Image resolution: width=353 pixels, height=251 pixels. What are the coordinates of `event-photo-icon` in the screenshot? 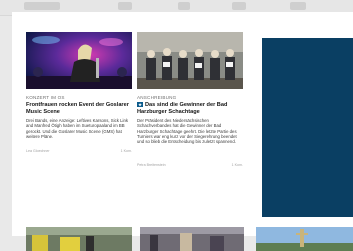 It's located at (192, 239).